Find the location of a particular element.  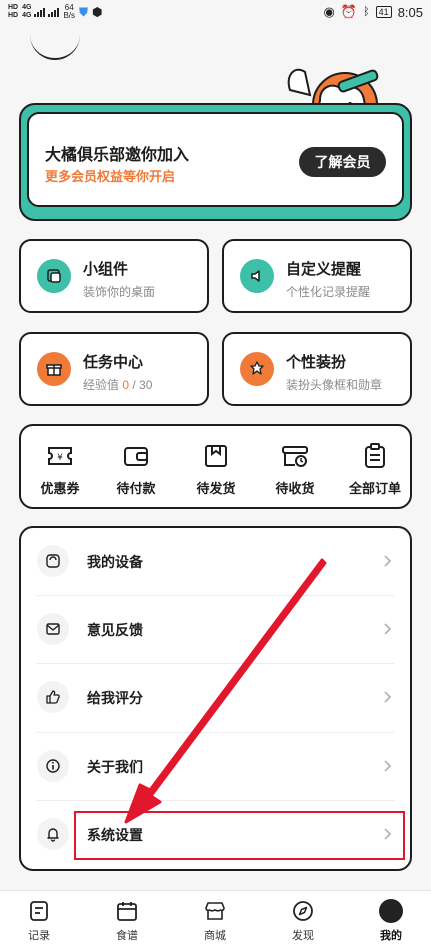

membership-title: 大橘俱乐部邀你加入 is located at coordinates (117, 155).